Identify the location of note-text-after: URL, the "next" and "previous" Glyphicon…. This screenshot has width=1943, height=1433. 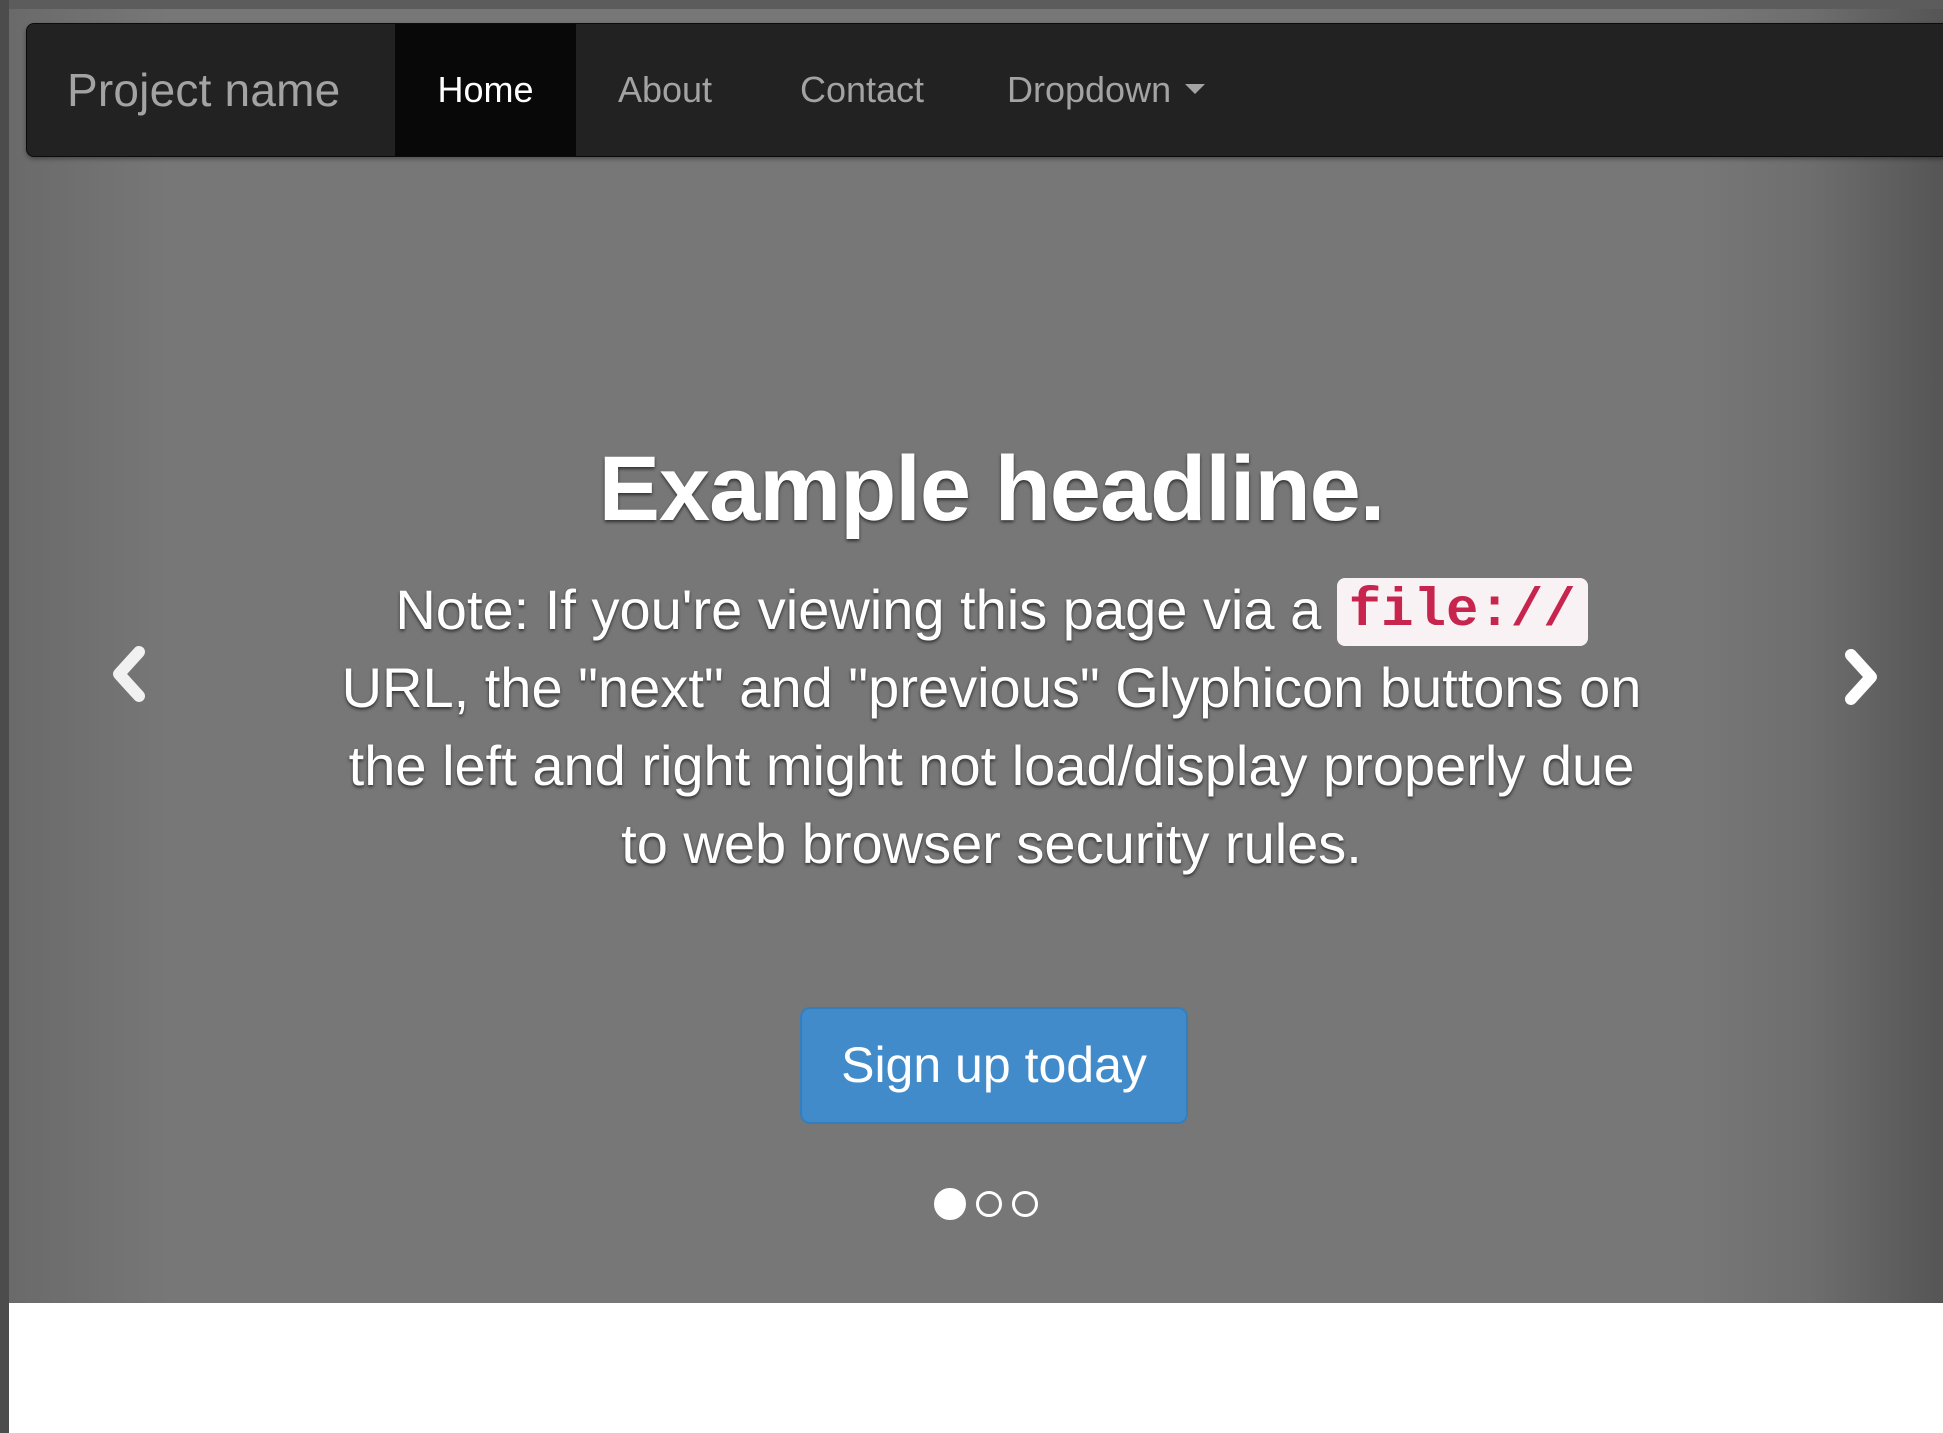
(991, 765).